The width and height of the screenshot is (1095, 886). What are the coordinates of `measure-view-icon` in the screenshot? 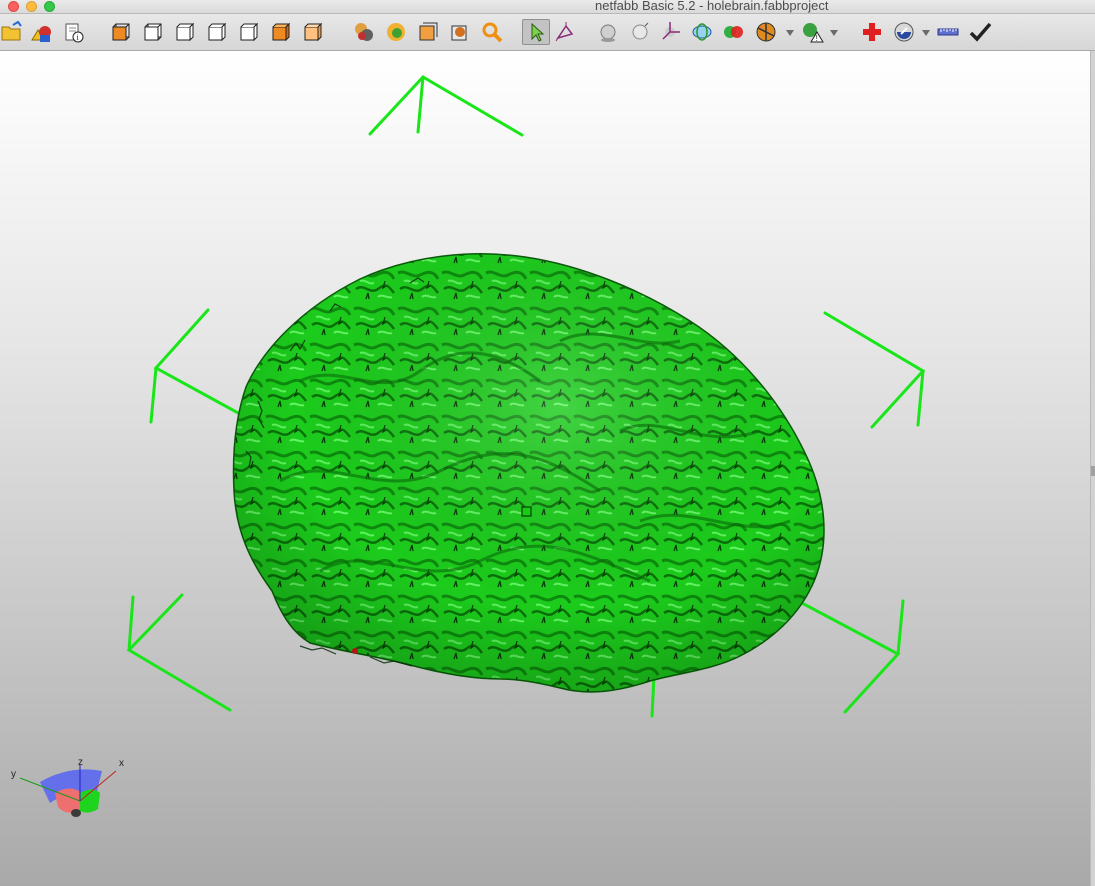 It's located at (459, 33).